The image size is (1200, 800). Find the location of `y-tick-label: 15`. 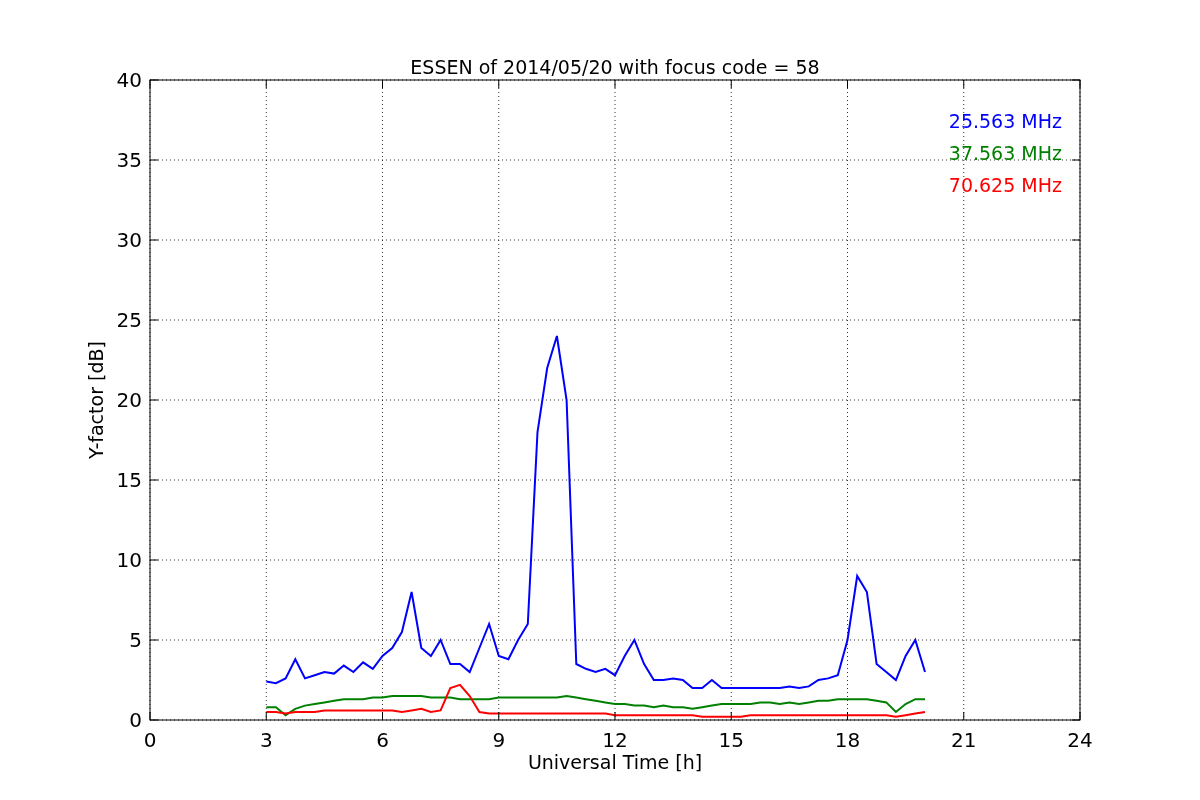

y-tick-label: 15 is located at coordinates (129, 480).